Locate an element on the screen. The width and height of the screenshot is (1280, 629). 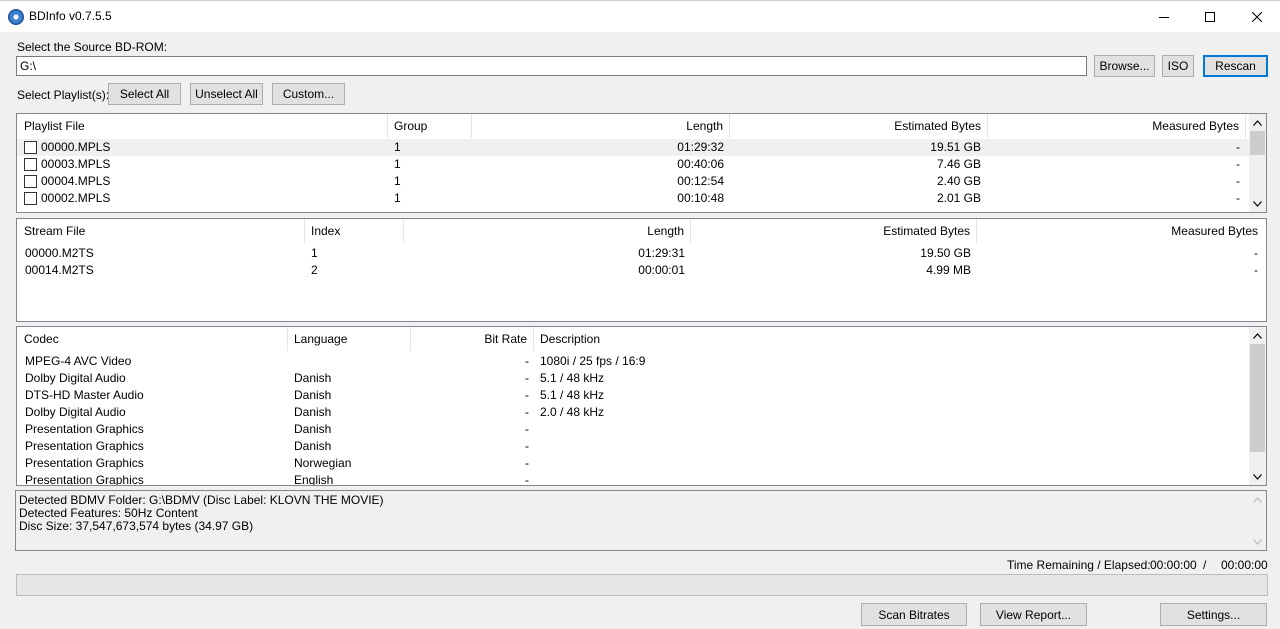
estimated-bytes-cell: 7.46 GB is located at coordinates (958, 164).